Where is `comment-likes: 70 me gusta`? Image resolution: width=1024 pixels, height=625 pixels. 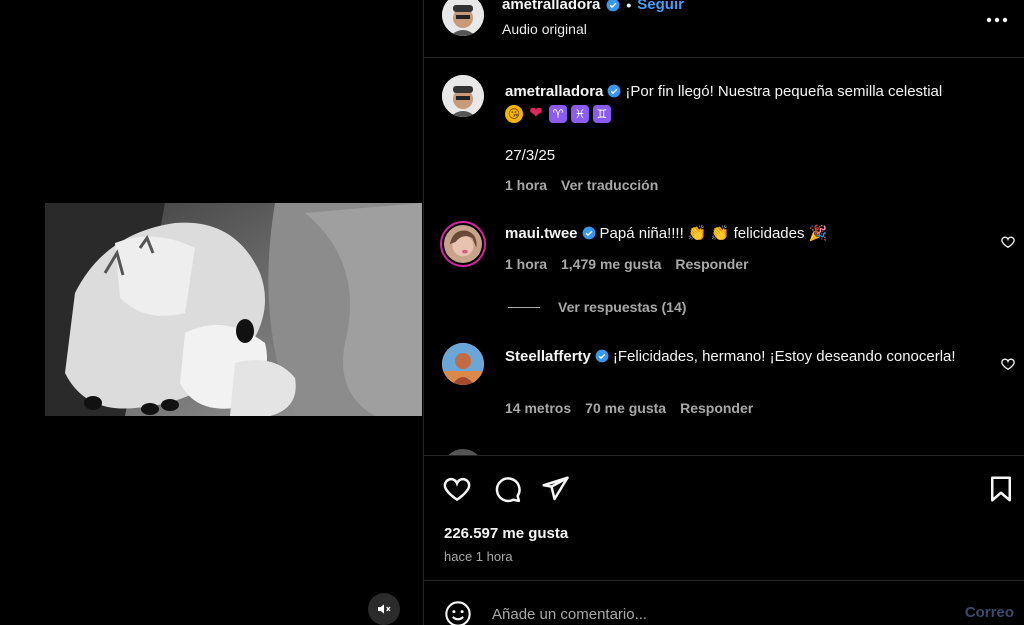
comment-likes: 70 me gusta is located at coordinates (625, 408).